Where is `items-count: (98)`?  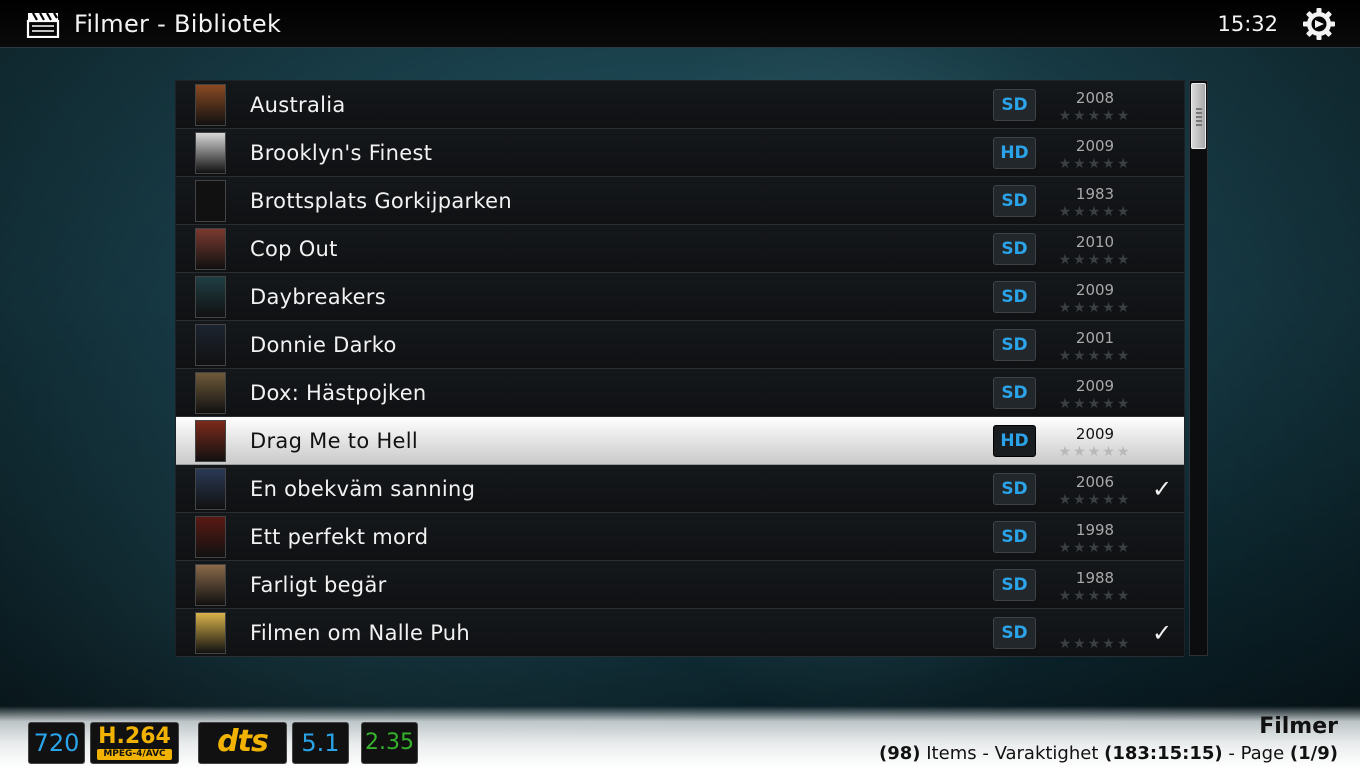 items-count: (98) is located at coordinates (900, 753).